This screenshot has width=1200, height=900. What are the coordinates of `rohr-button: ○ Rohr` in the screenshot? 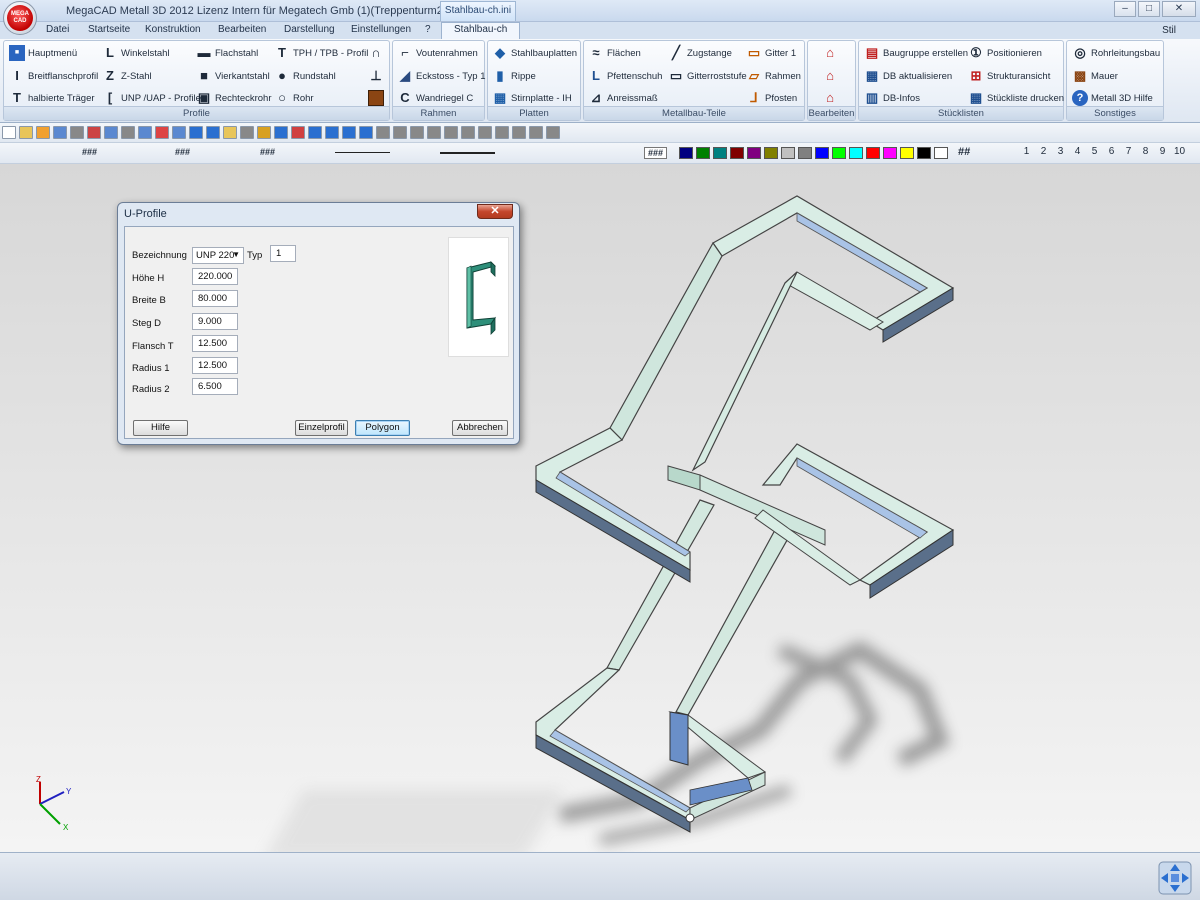 It's located at (294, 98).